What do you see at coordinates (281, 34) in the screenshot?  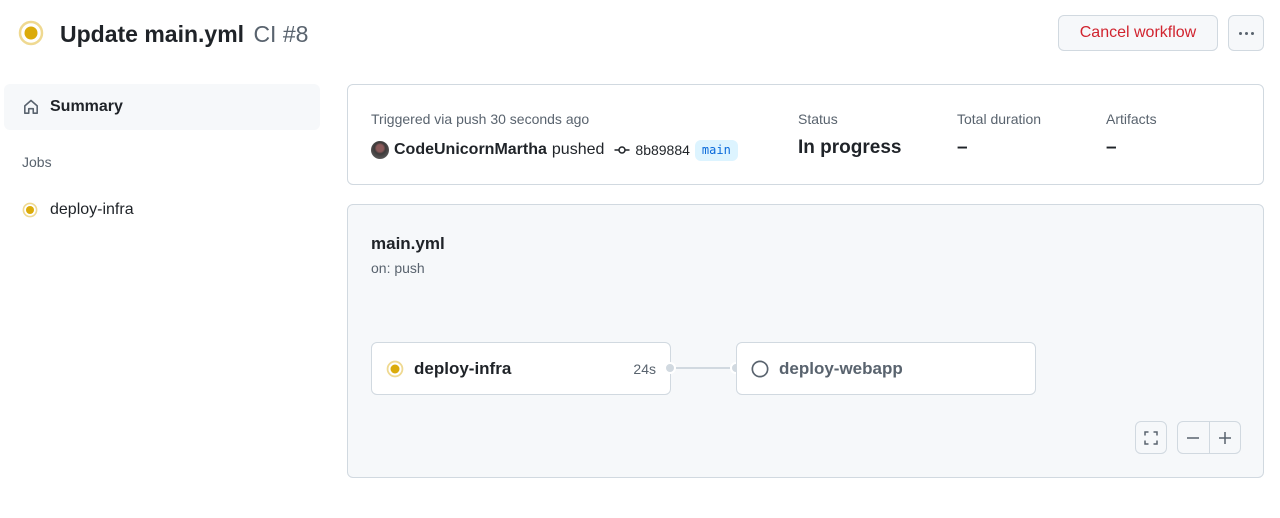 I see `run-number: CI #8` at bounding box center [281, 34].